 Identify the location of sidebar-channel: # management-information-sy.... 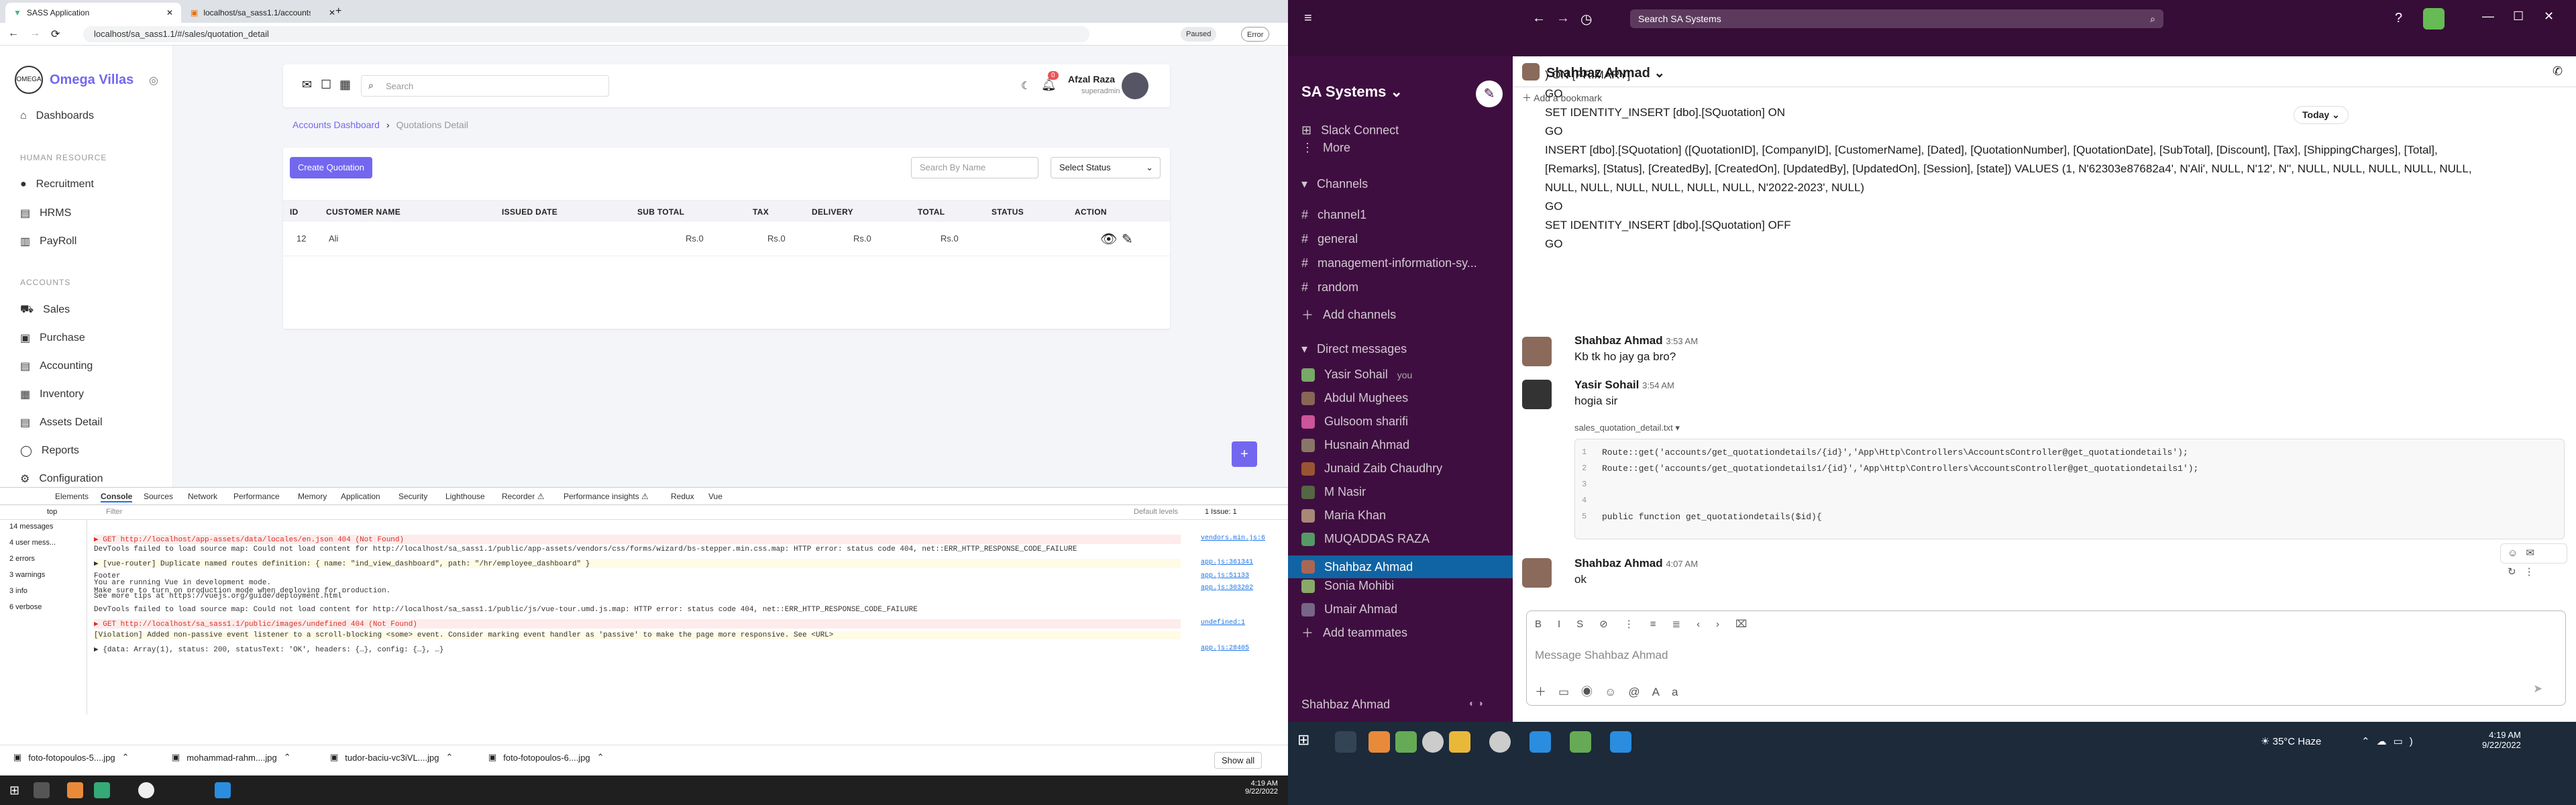
(1389, 263).